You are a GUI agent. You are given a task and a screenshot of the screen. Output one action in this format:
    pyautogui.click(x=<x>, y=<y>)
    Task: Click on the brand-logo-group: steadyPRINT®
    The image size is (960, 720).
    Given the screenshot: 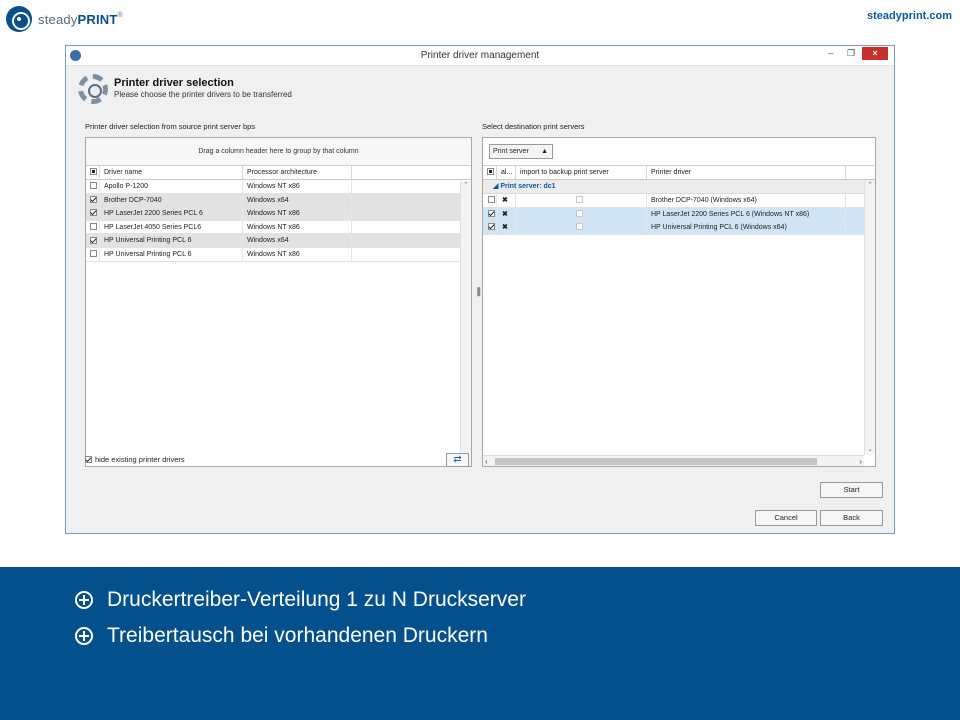 What is the action you would take?
    pyautogui.click(x=64, y=19)
    